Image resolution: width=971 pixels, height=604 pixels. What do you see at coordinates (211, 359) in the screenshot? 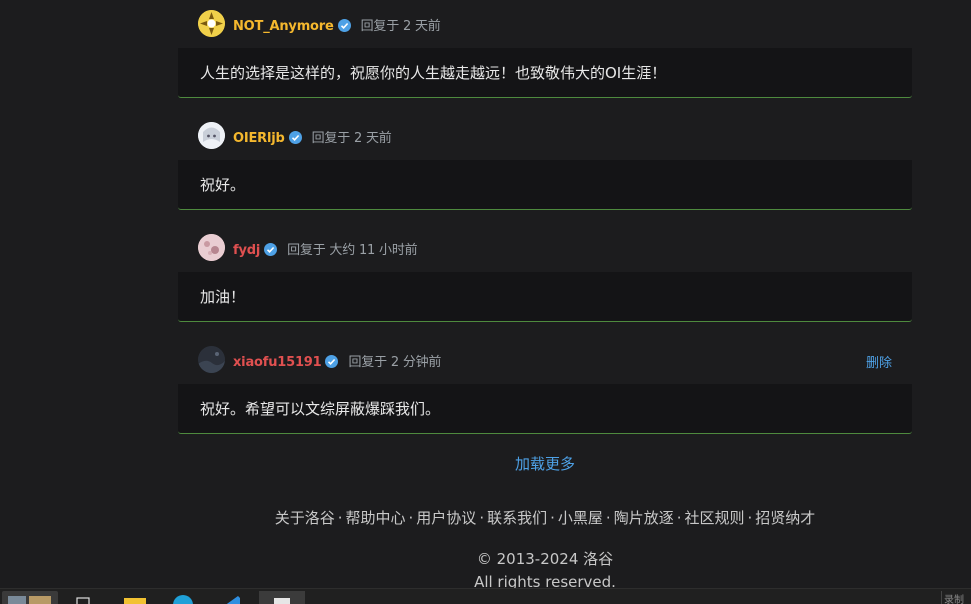
I see `dark-avatar` at bounding box center [211, 359].